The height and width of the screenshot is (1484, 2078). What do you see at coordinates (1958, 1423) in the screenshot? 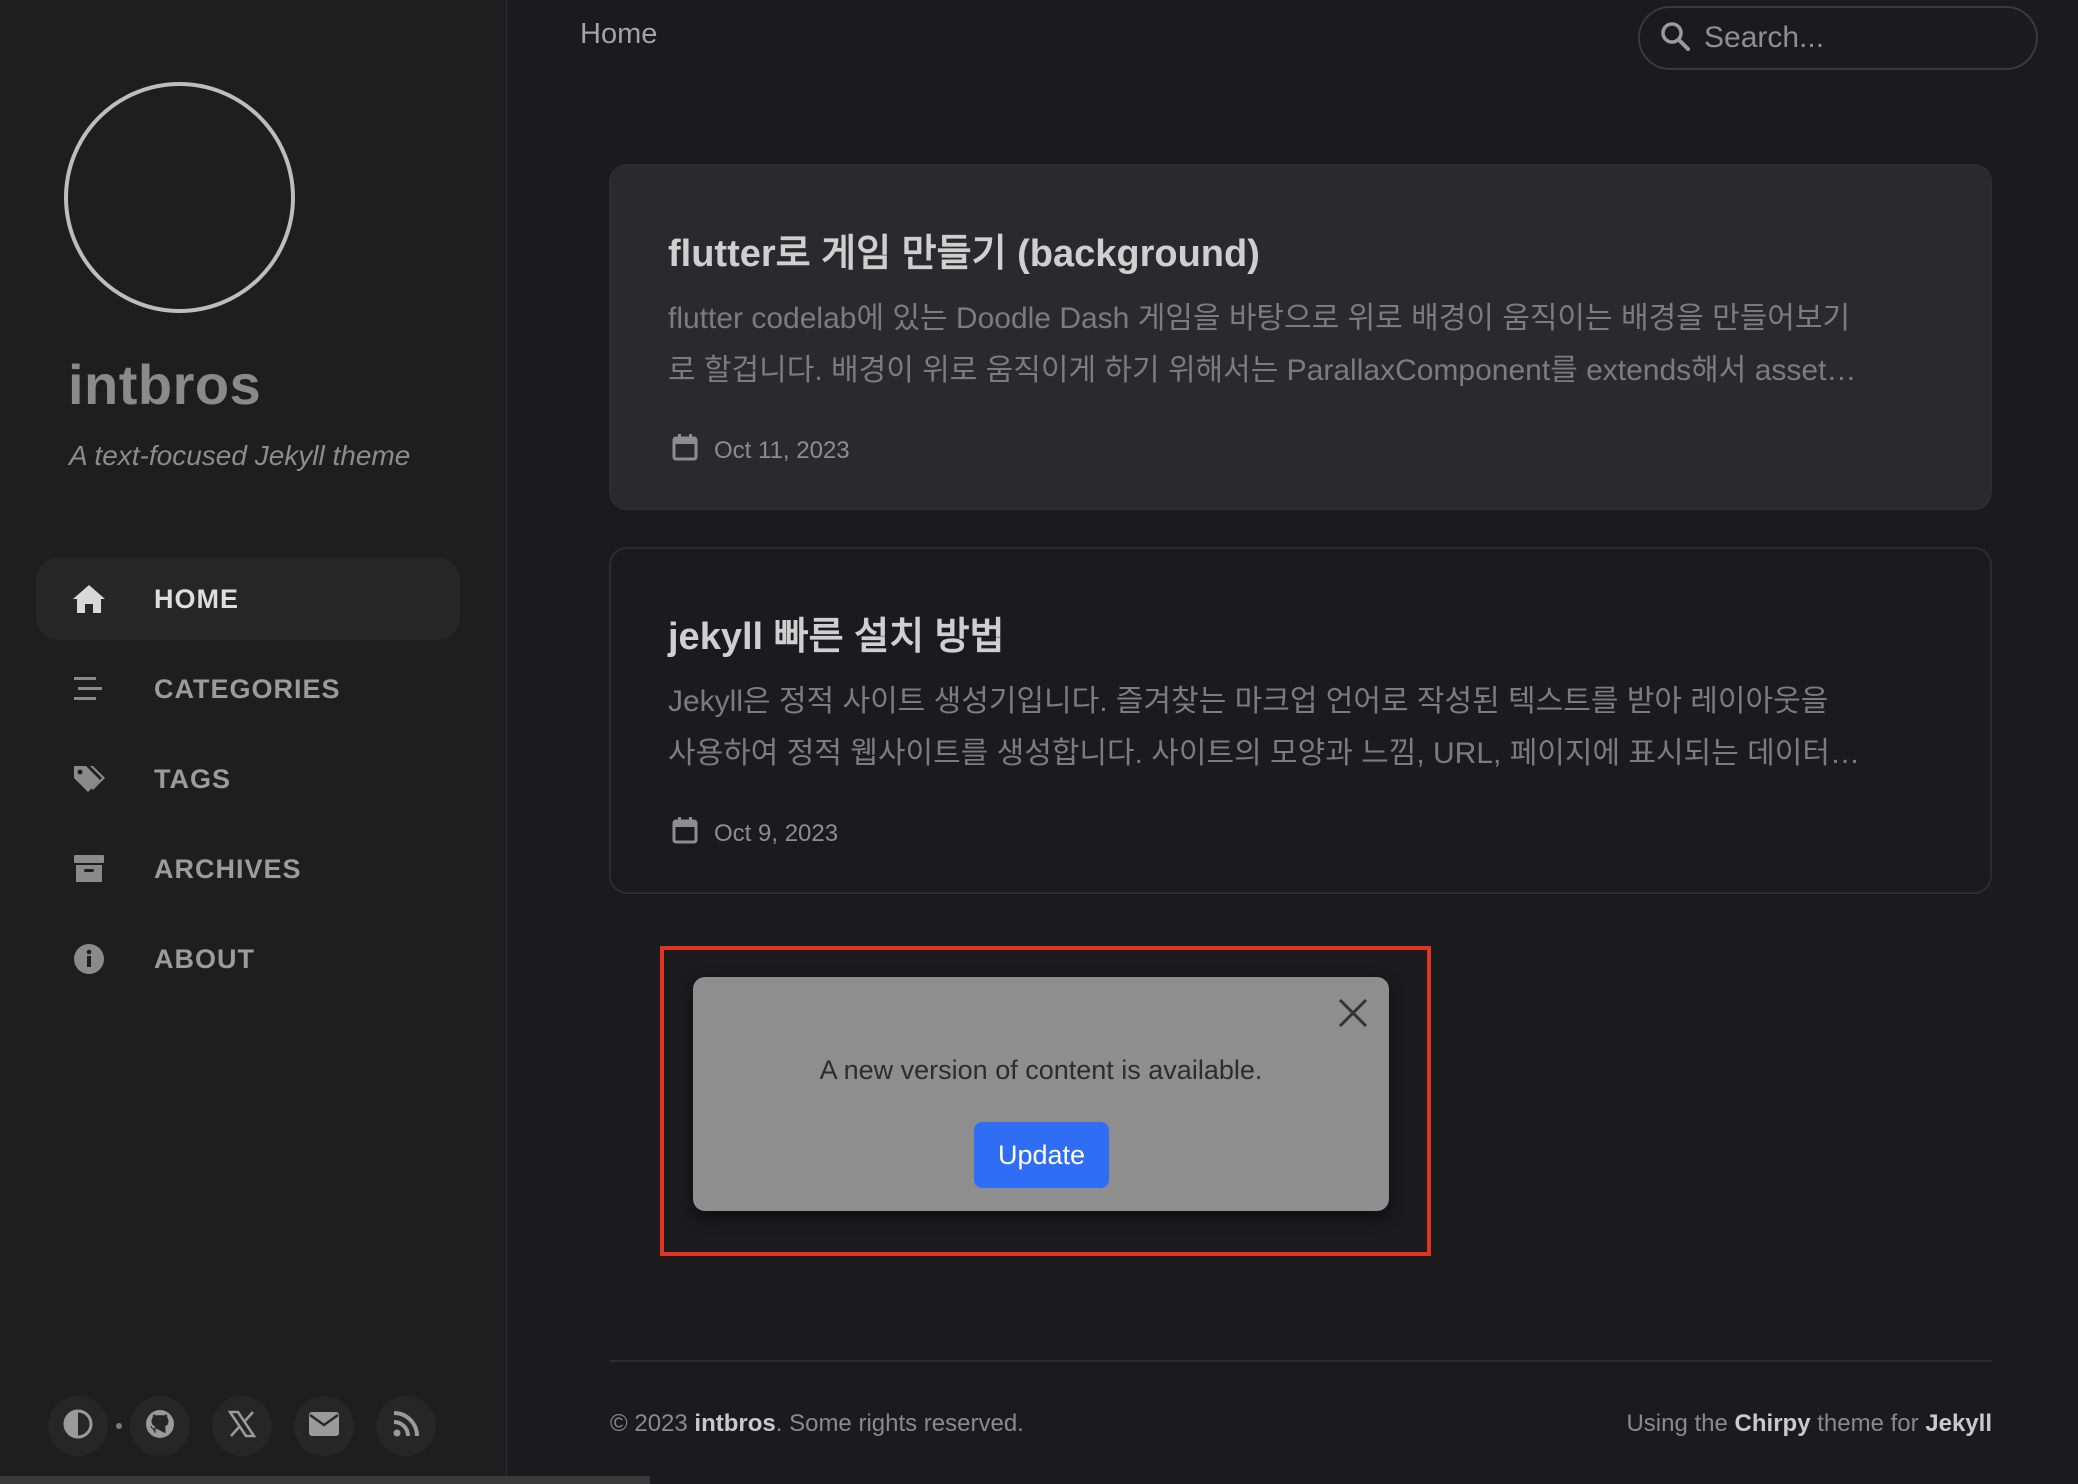
I see `jekyll-link: Jekyll` at bounding box center [1958, 1423].